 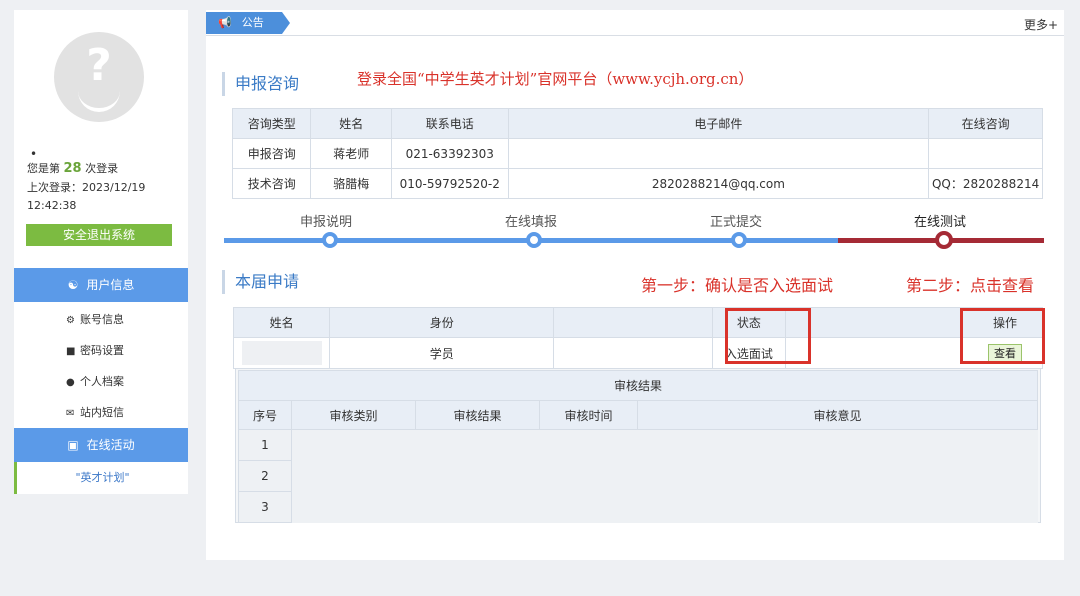 I want to click on table-row: 2, so click(x=638, y=476).